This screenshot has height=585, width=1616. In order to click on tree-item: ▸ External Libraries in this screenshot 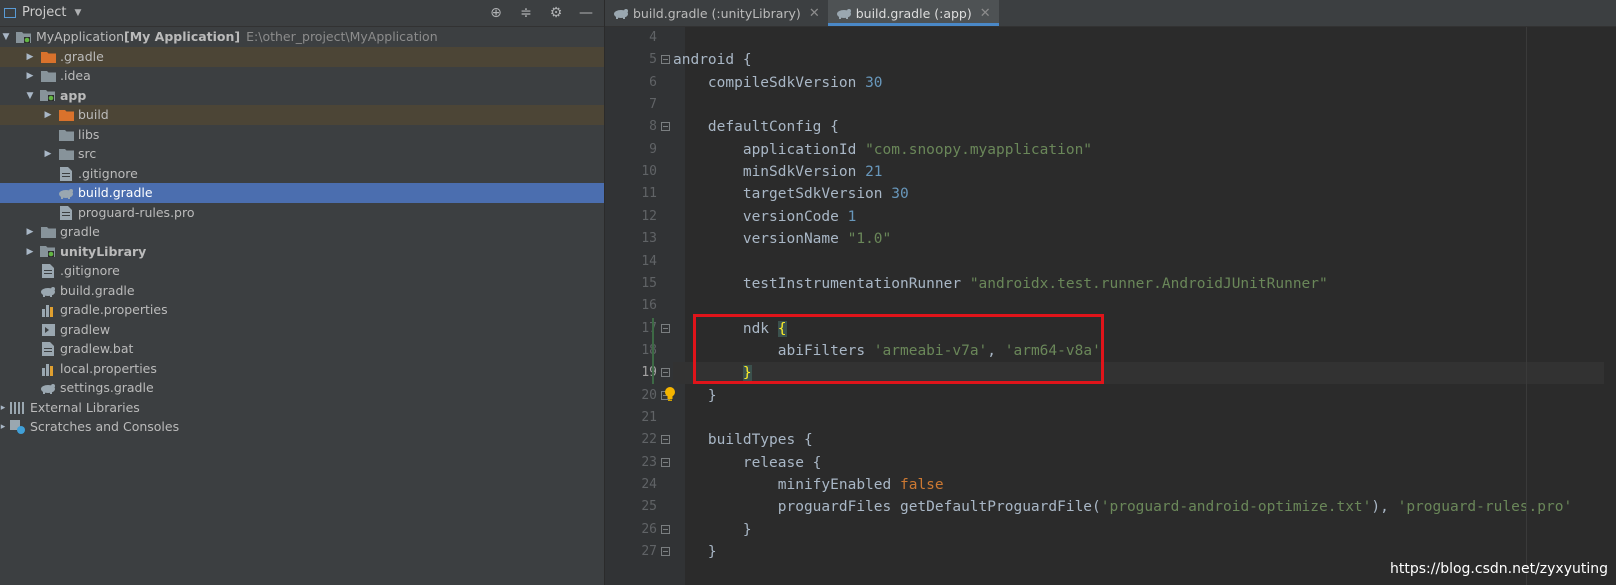, I will do `click(302, 408)`.